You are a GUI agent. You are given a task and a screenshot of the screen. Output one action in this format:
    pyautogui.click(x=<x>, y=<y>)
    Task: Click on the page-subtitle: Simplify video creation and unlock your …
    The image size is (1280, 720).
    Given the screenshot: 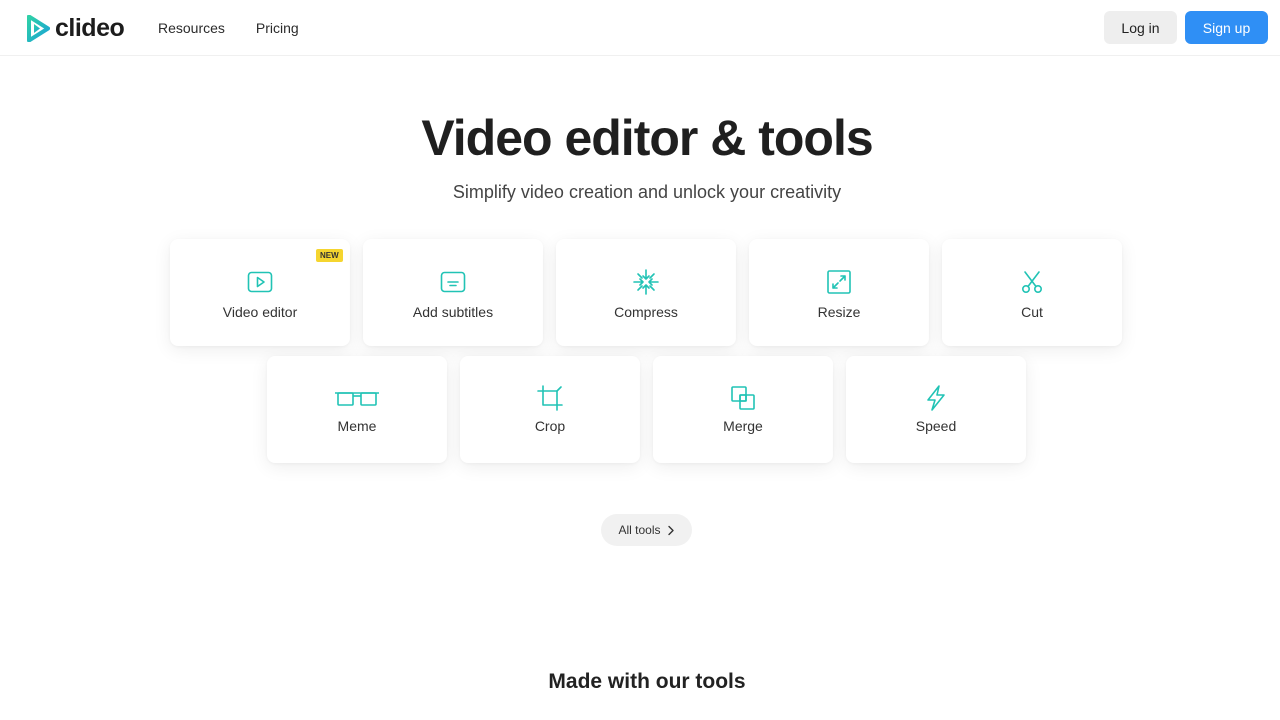 What is the action you would take?
    pyautogui.click(x=647, y=192)
    